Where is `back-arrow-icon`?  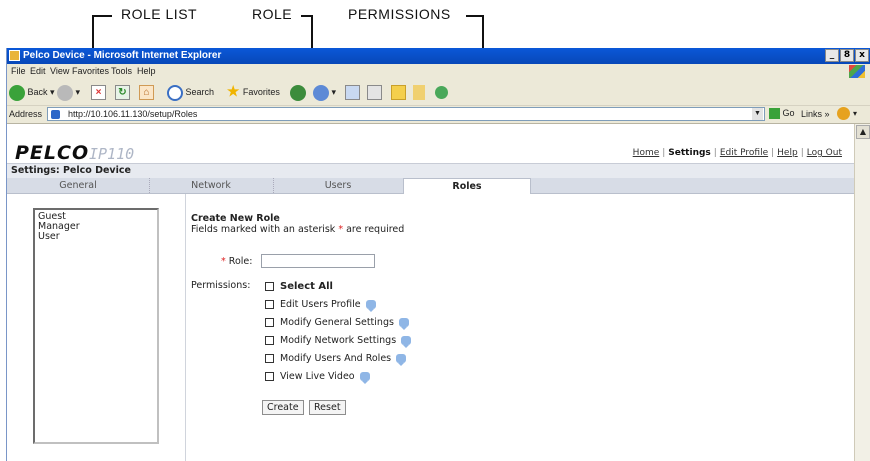
back-arrow-icon is located at coordinates (17, 92).